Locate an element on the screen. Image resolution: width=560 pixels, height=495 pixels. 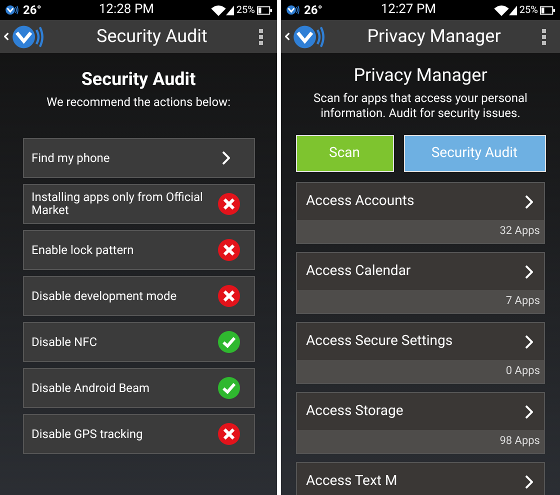
audit-item-label: Disable Android Beam is located at coordinates (91, 388).